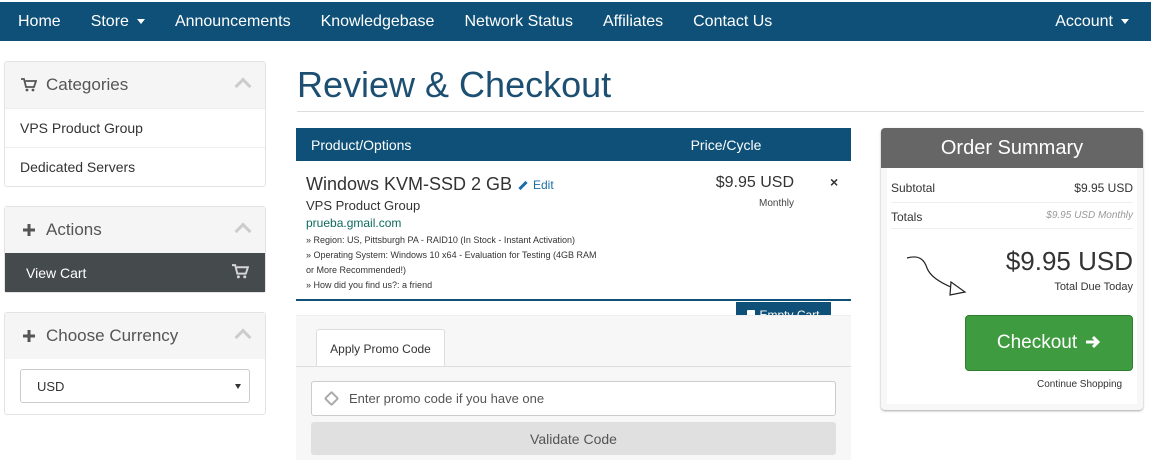  I want to click on product-group: VPS Product Group, so click(363, 205).